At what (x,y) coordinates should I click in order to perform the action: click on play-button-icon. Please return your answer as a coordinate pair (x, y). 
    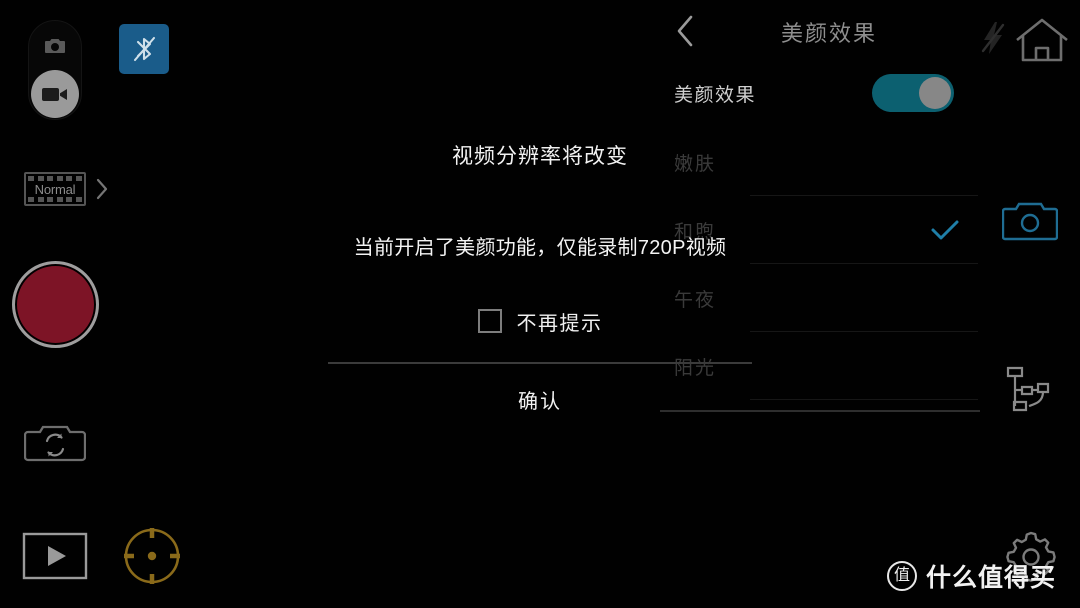
    Looking at the image, I should click on (55, 556).